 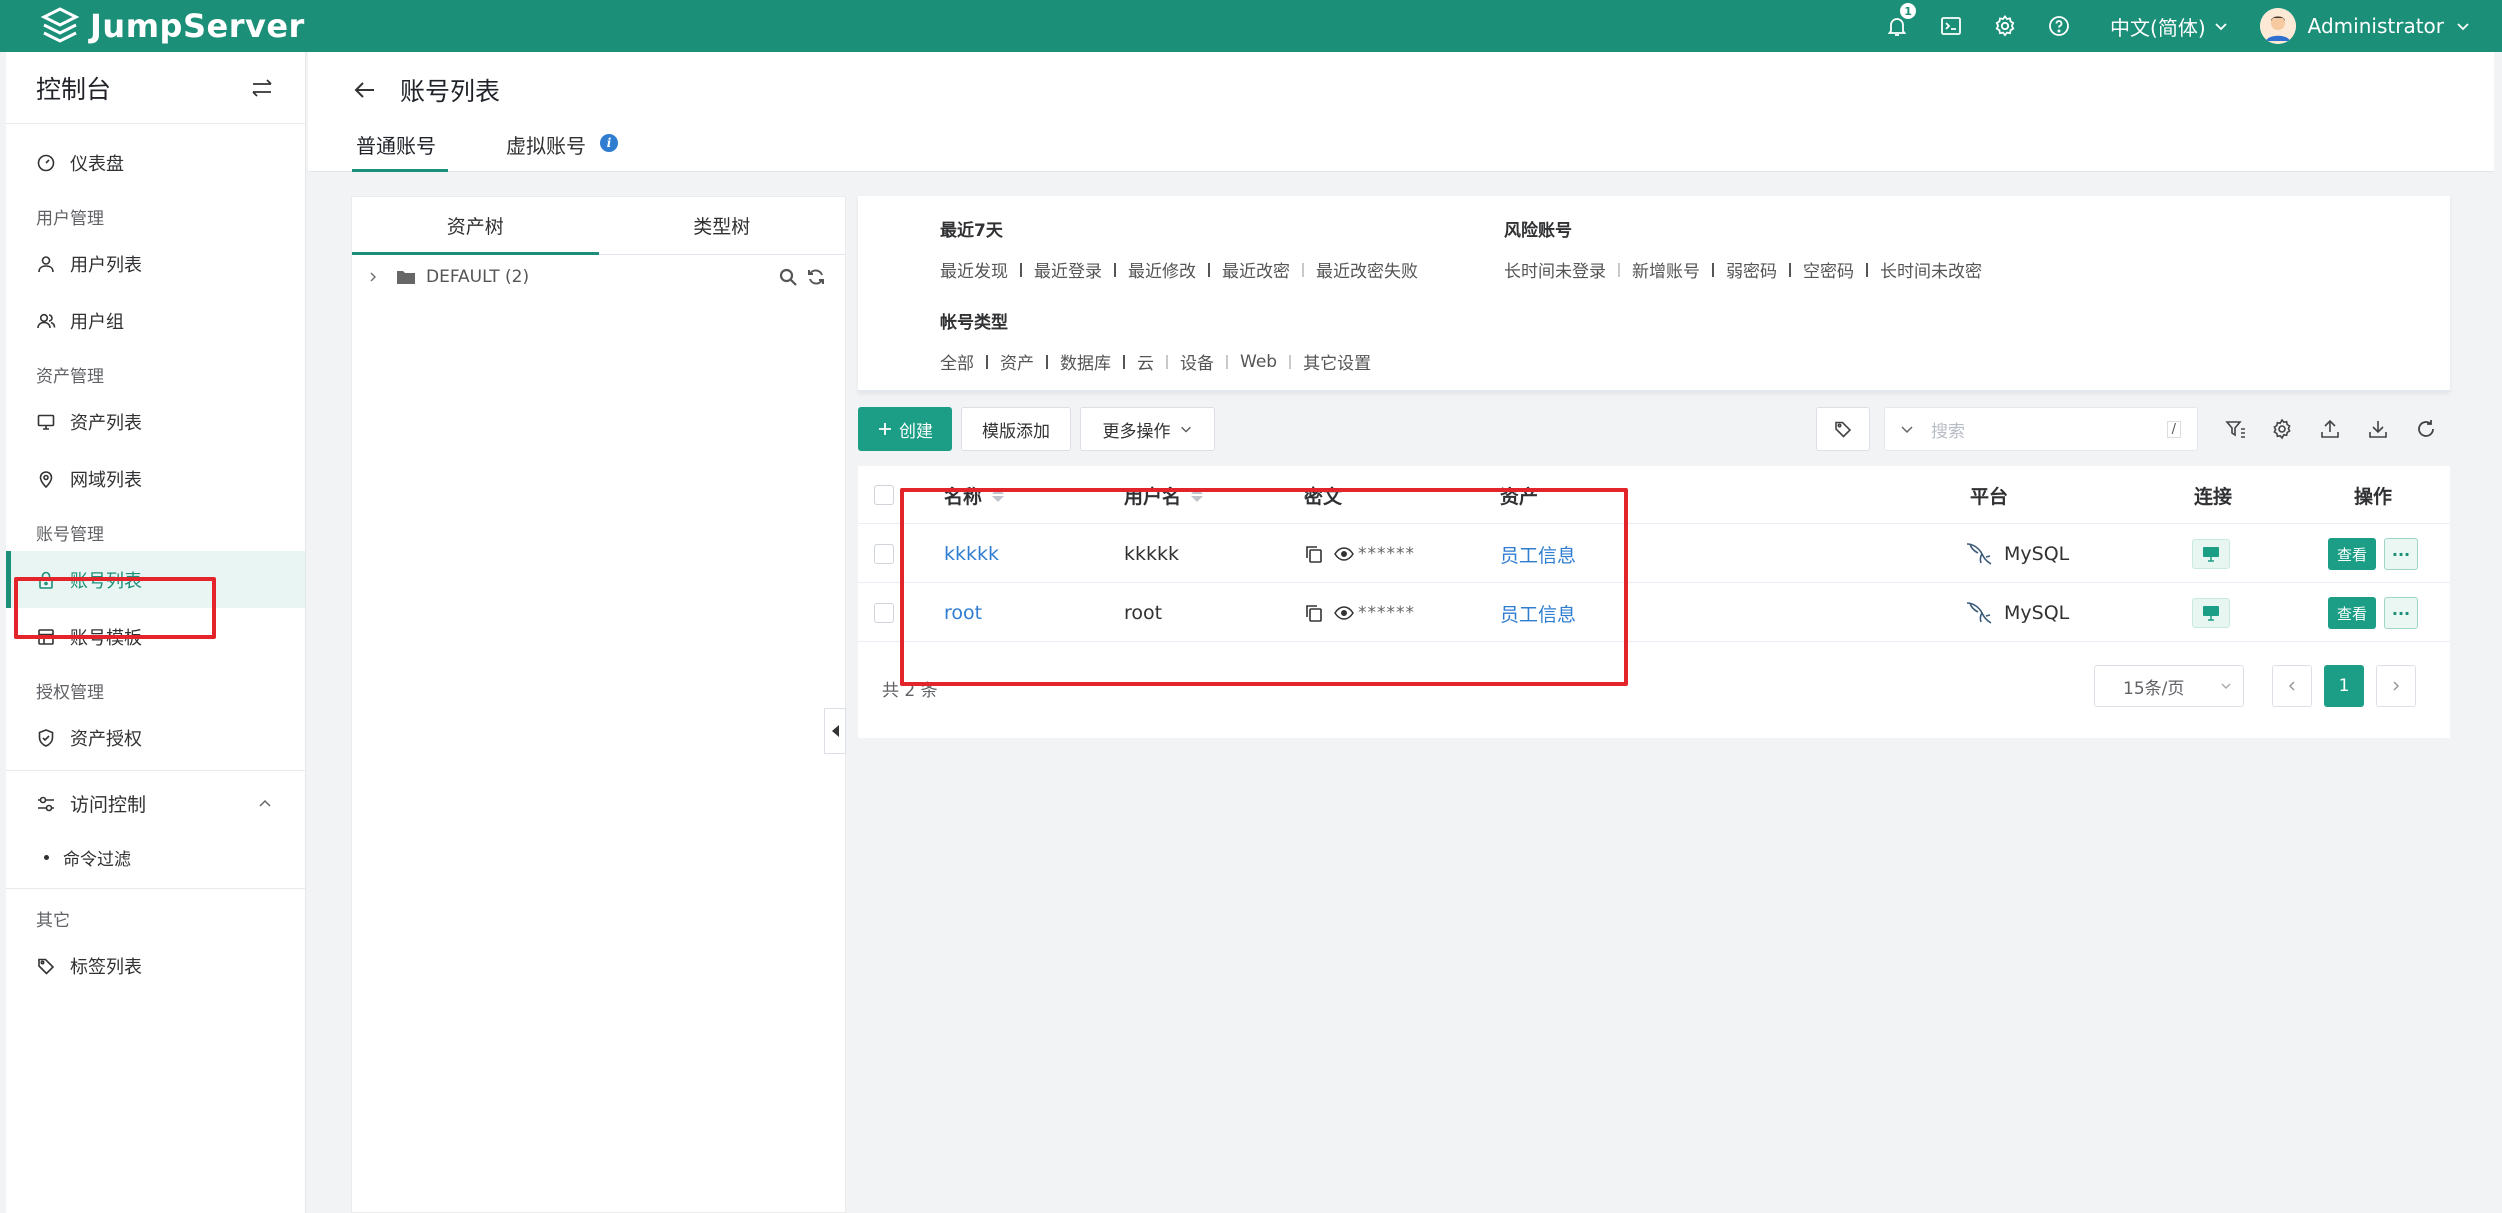 What do you see at coordinates (2376, 26) in the screenshot?
I see `username: Administrator` at bounding box center [2376, 26].